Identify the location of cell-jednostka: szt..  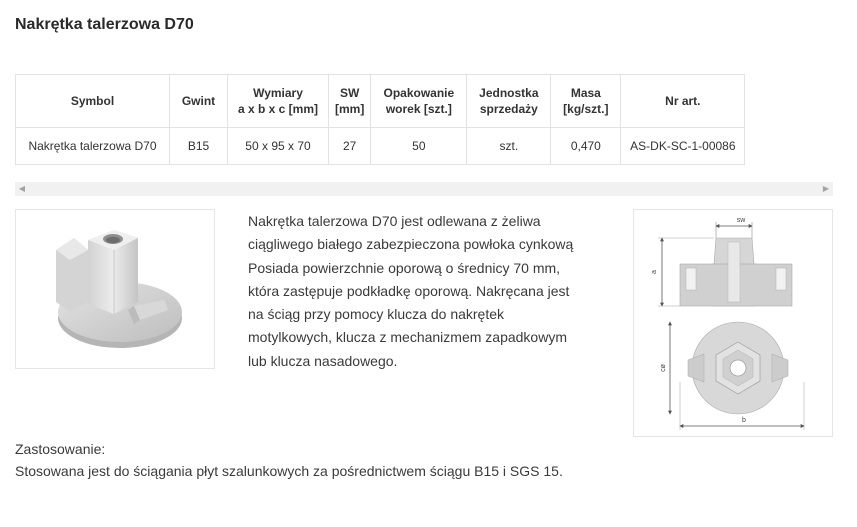
(509, 146).